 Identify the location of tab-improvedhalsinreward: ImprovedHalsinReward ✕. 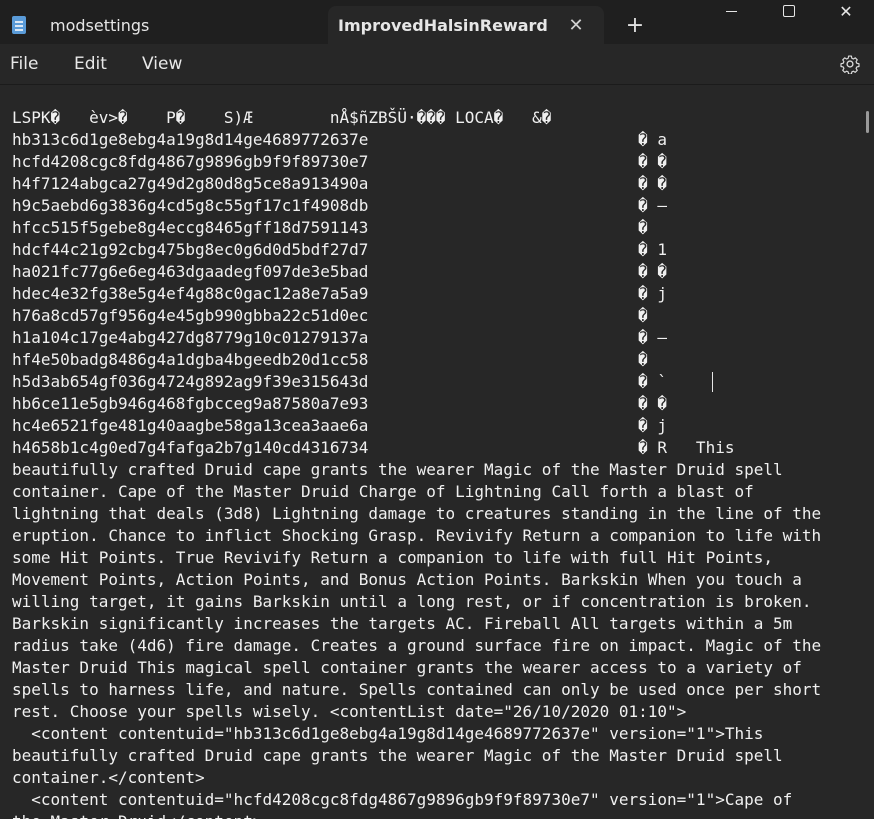
(466, 25).